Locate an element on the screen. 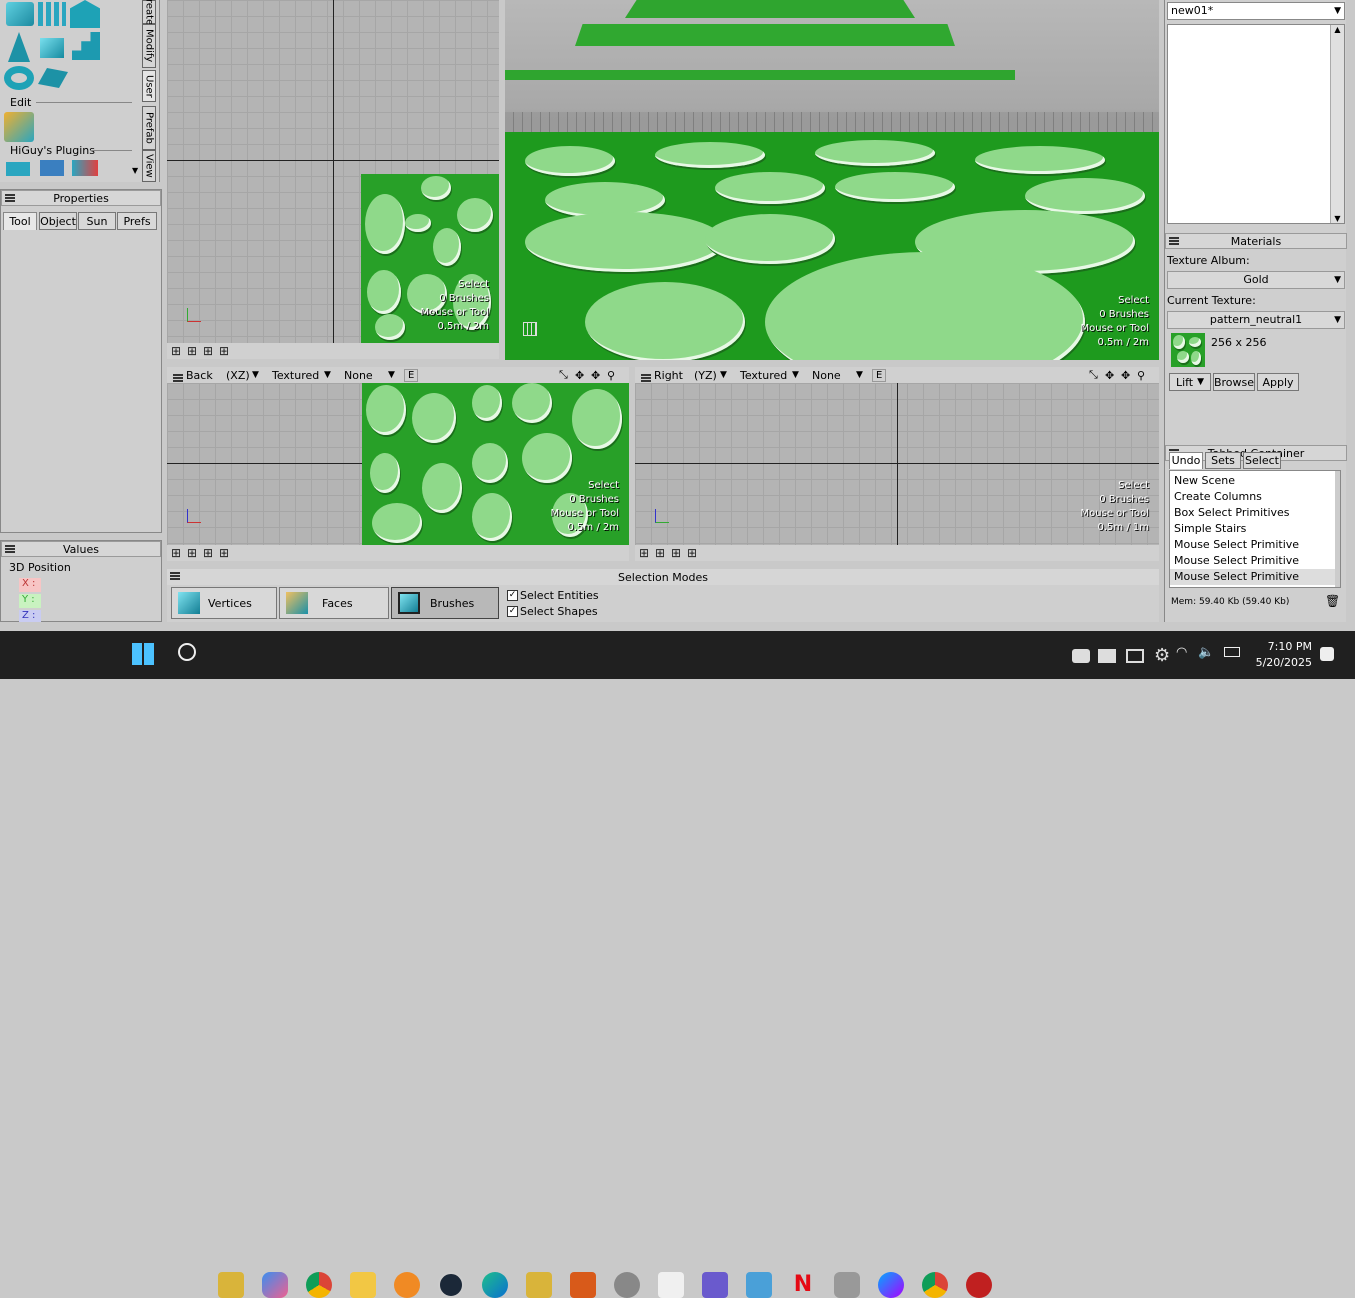 The image size is (1355, 1298). apply-button: Apply is located at coordinates (1278, 382).